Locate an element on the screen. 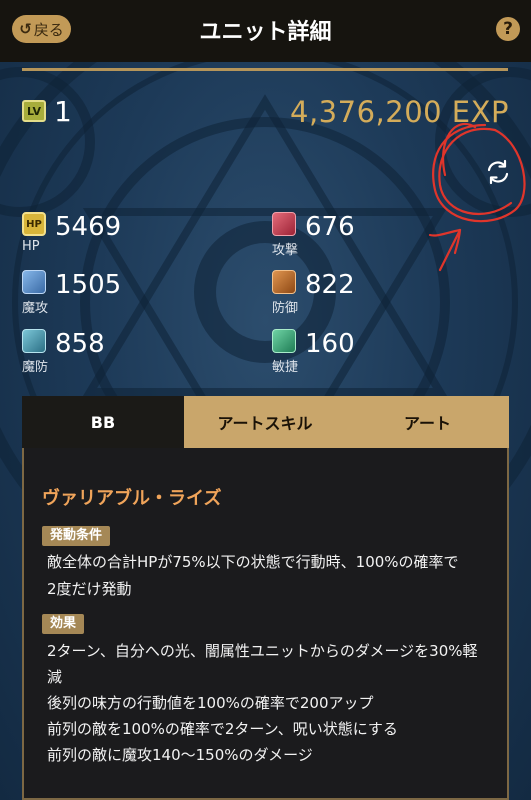 This screenshot has height=800, width=531. stat-hp-value: 5469 is located at coordinates (88, 227).